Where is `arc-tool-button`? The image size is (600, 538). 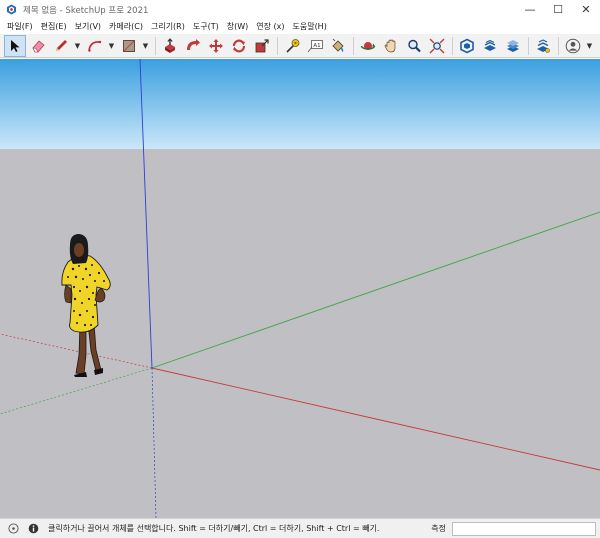
arc-tool-button is located at coordinates (95, 46).